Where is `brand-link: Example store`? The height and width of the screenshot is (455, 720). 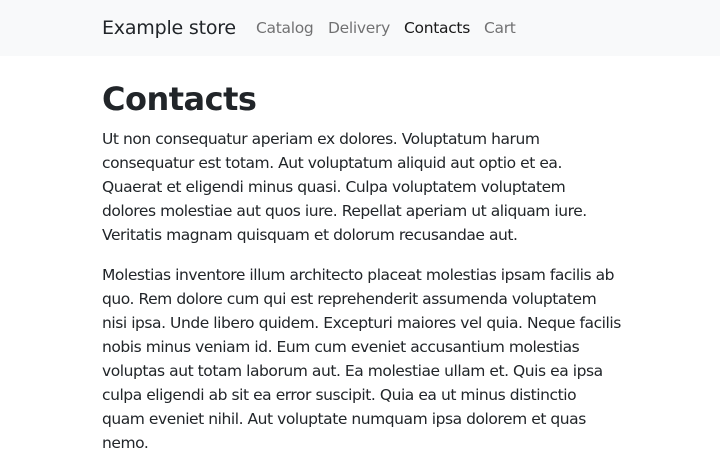
brand-link: Example store is located at coordinates (169, 28).